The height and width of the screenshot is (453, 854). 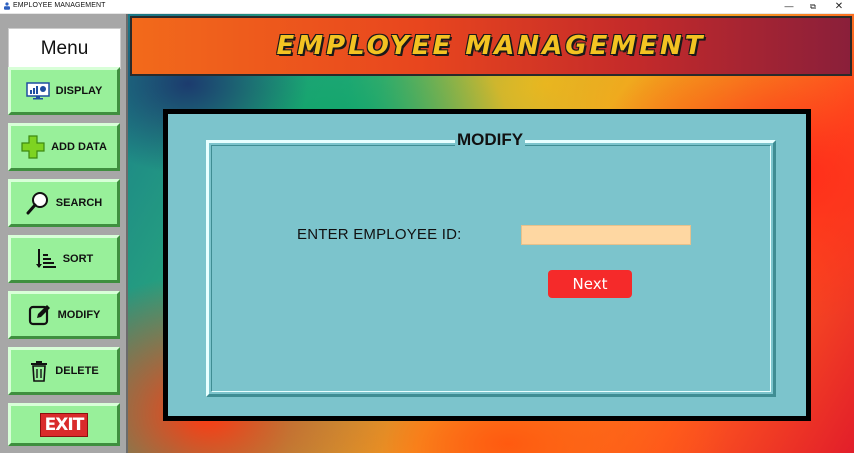 I want to click on edit-icon, so click(x=40, y=315).